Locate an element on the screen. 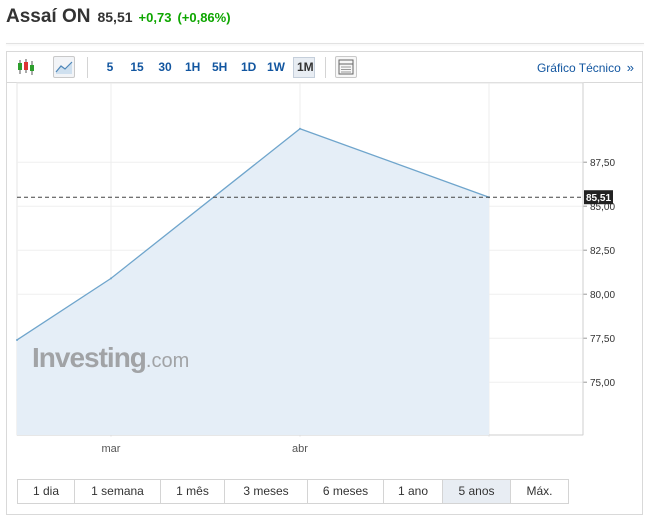 Image resolution: width=651 pixels, height=526 pixels. y-tick-label: 82,50 is located at coordinates (602, 251).